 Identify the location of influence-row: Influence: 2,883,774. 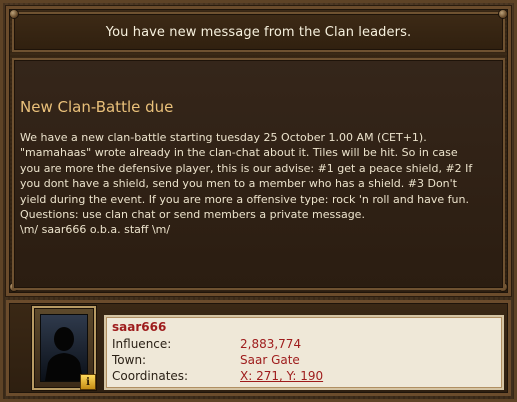
(302, 345).